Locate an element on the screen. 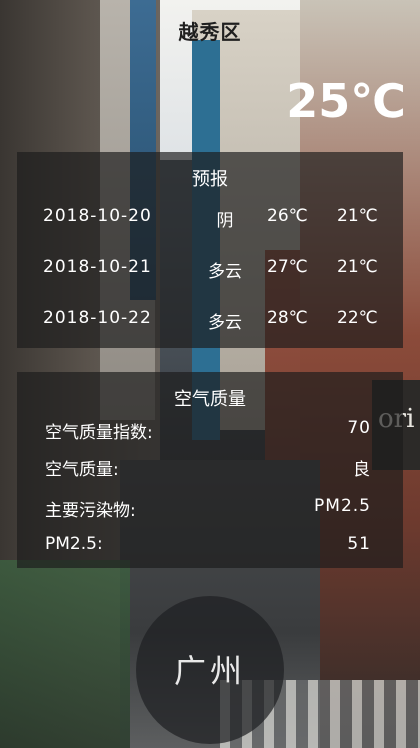 This screenshot has height=748, width=420. air-quality-title: 空气质量 is located at coordinates (210, 399).